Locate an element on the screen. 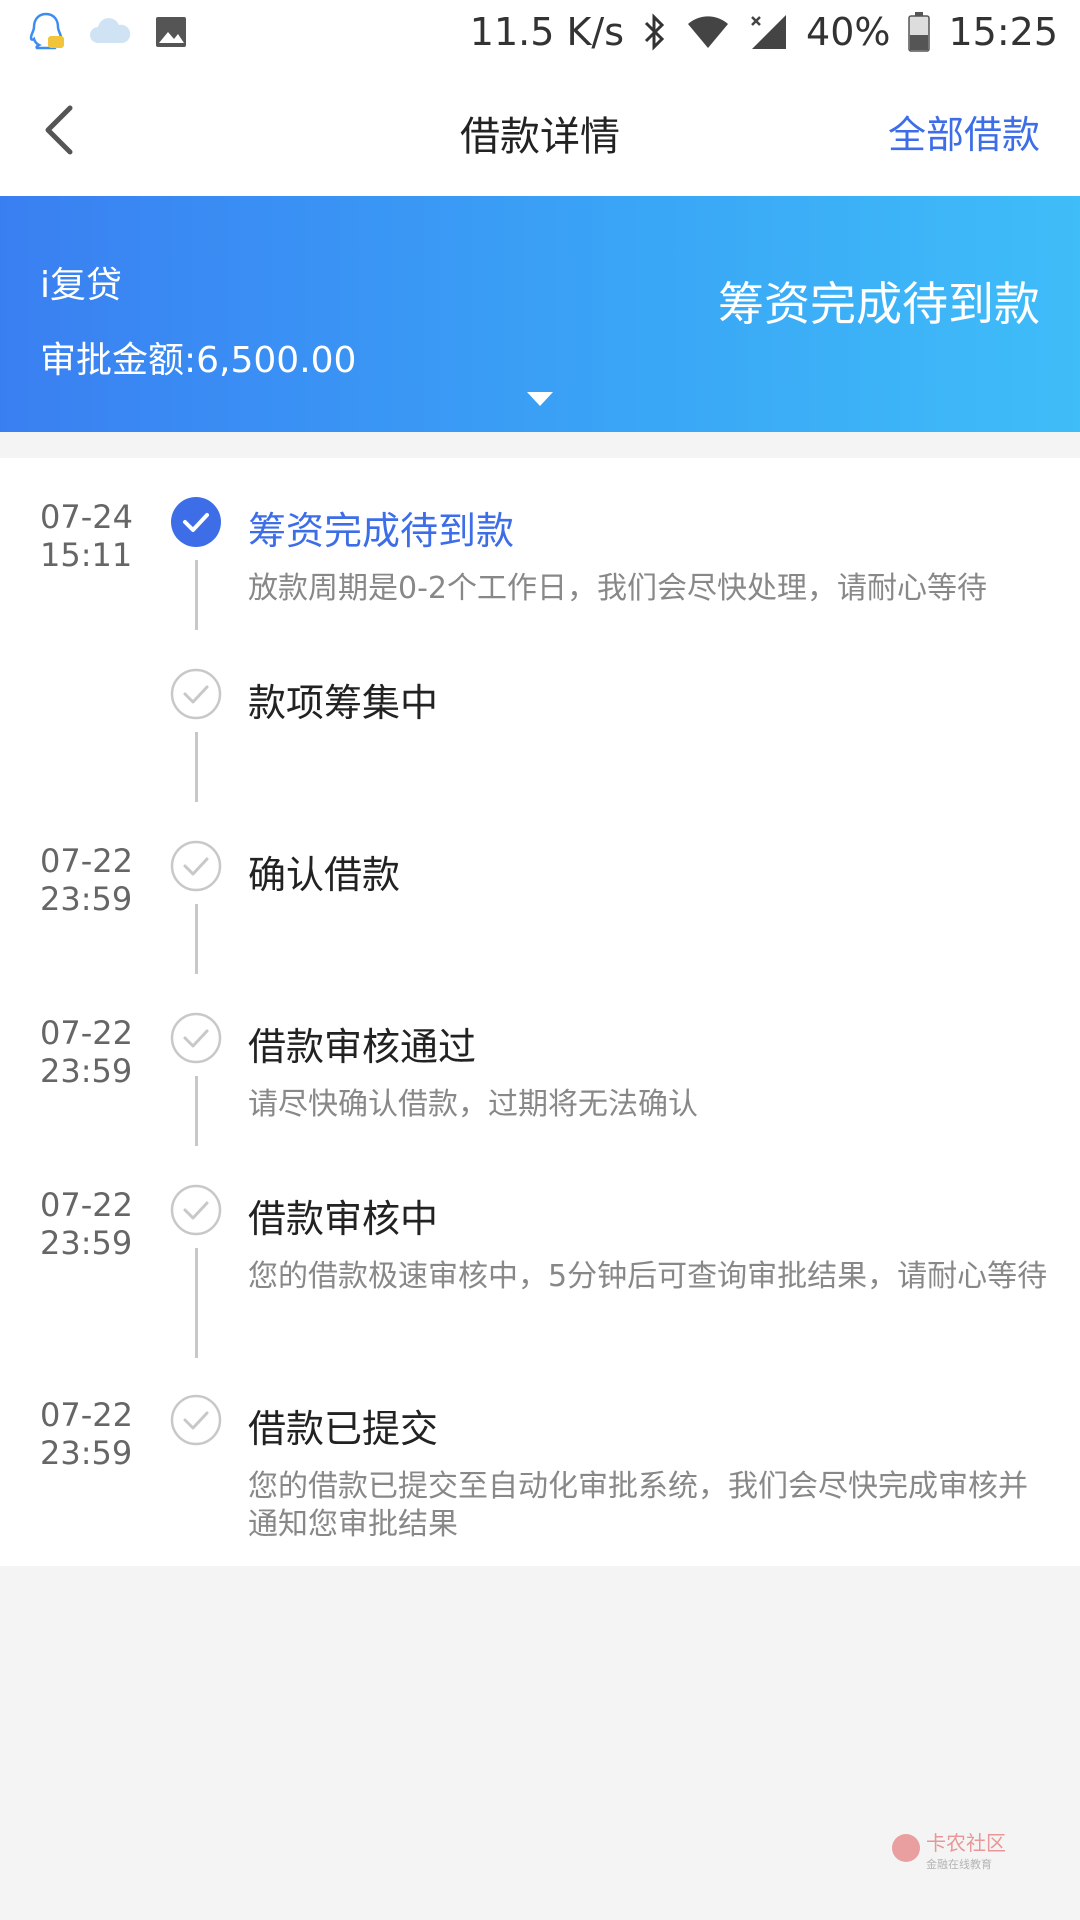 Image resolution: width=1080 pixels, height=1920 pixels. step-datetime: 07-24 15:11 is located at coordinates (105, 536).